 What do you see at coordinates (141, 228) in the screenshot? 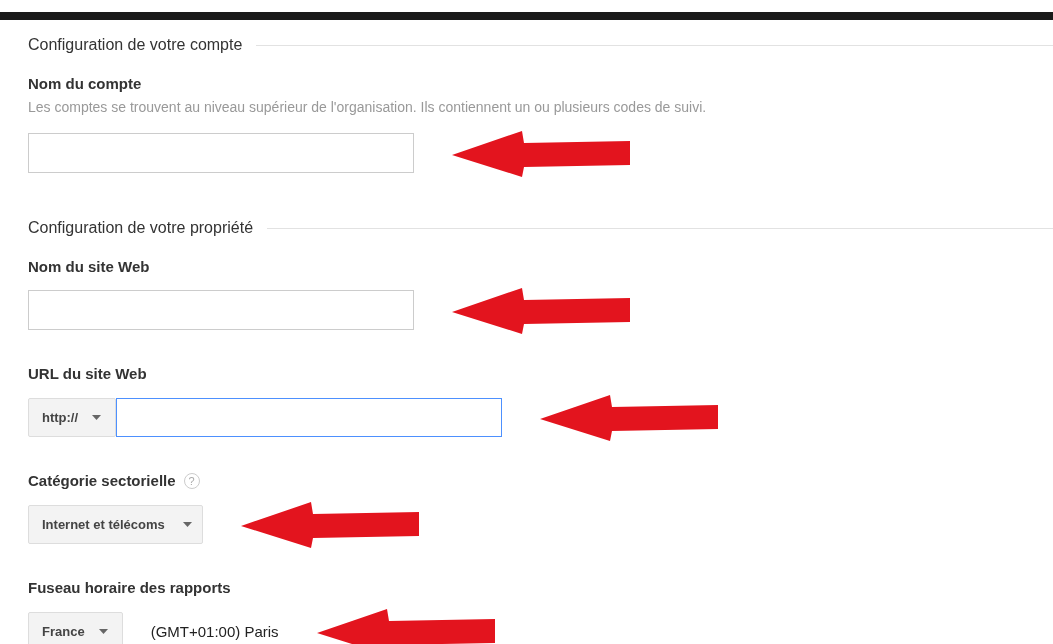
I see `section-title: Configuration de votre propriété` at bounding box center [141, 228].